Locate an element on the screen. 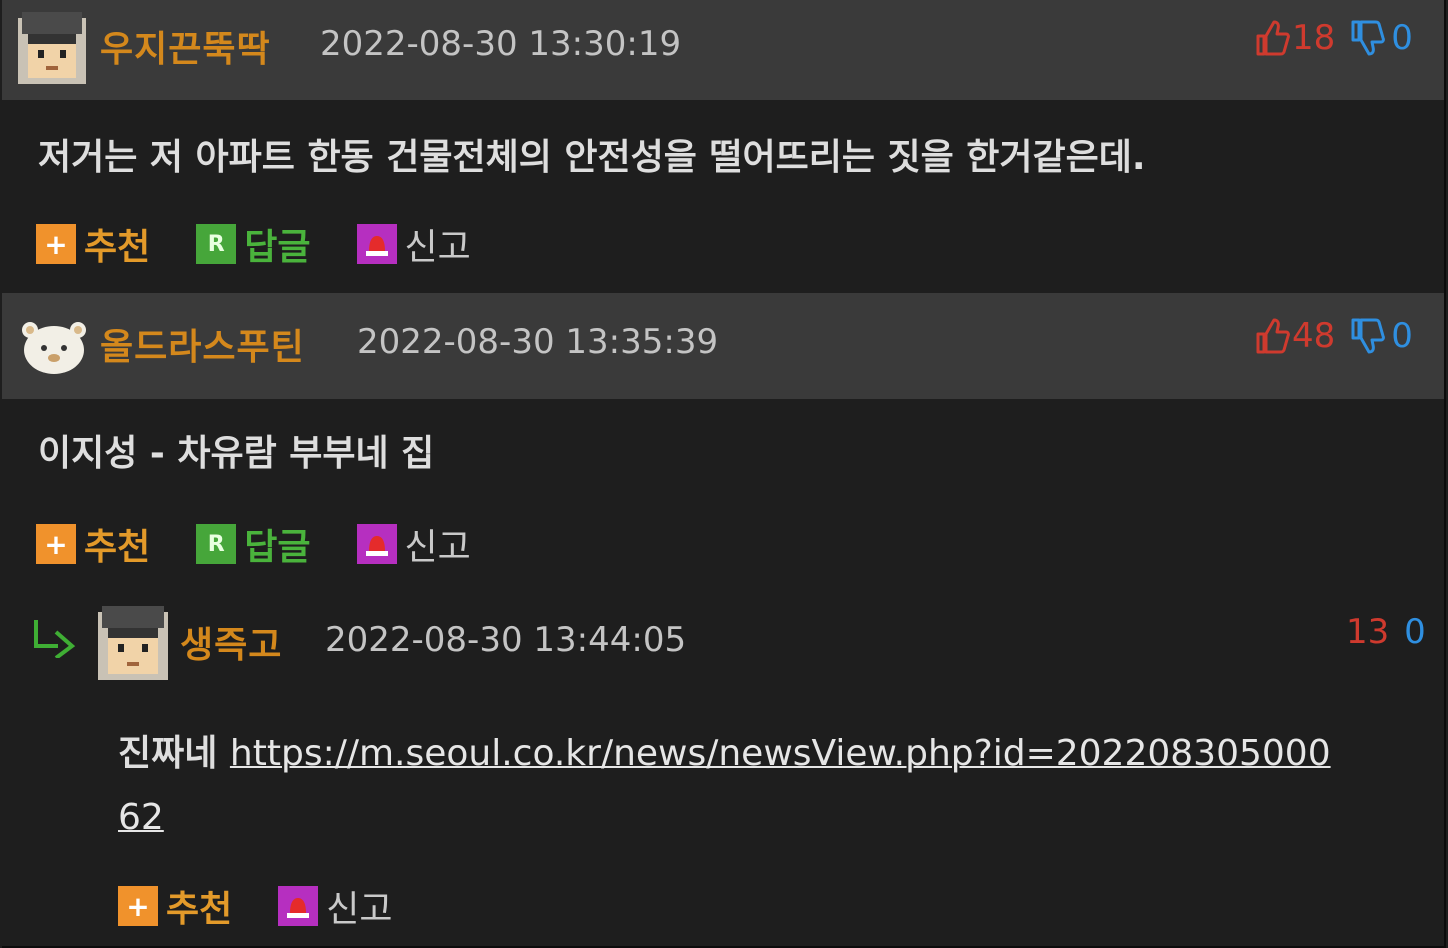 Image resolution: width=1448 pixels, height=948 pixels. comment-body: 이지성 - 차유람 부부네 집 is located at coordinates (236, 453).